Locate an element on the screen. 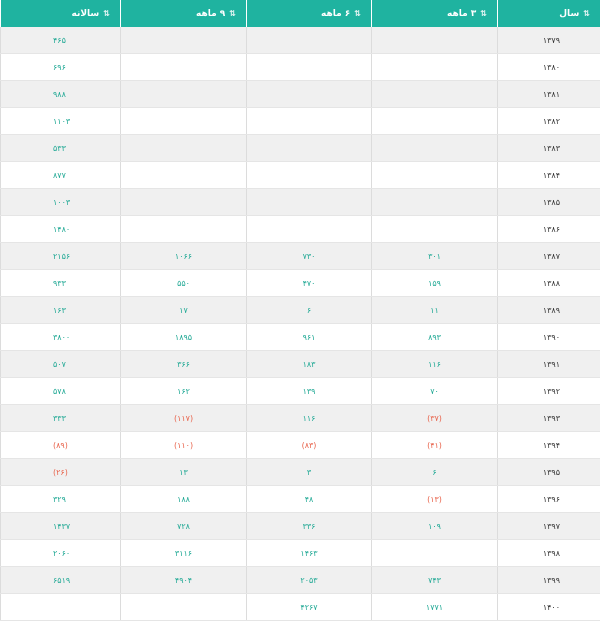 The image size is (600, 623). cell-q6: ۳ is located at coordinates (308, 472).